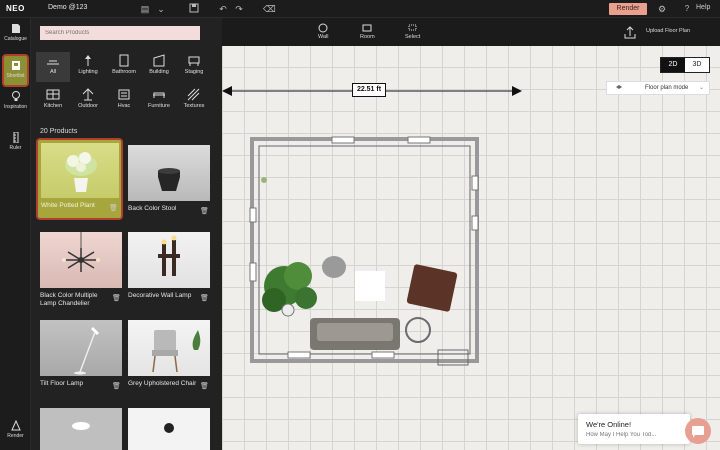 Image resolution: width=720 pixels, height=450 pixels. I want to click on category-all: All, so click(53, 67).